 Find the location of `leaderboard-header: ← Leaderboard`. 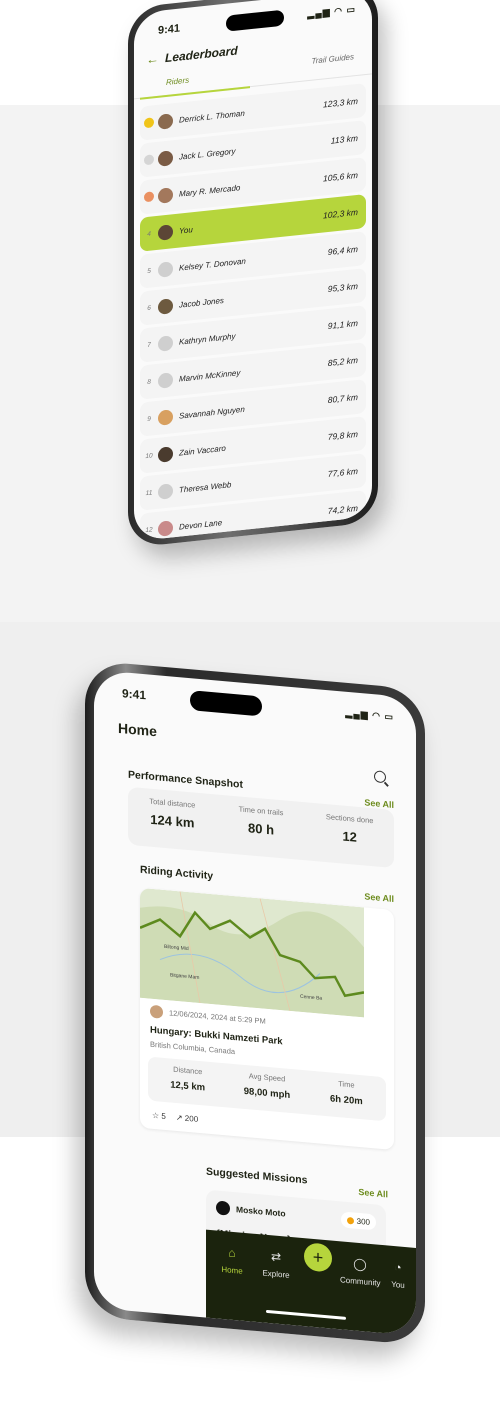

leaderboard-header: ← Leaderboard is located at coordinates (192, 54).